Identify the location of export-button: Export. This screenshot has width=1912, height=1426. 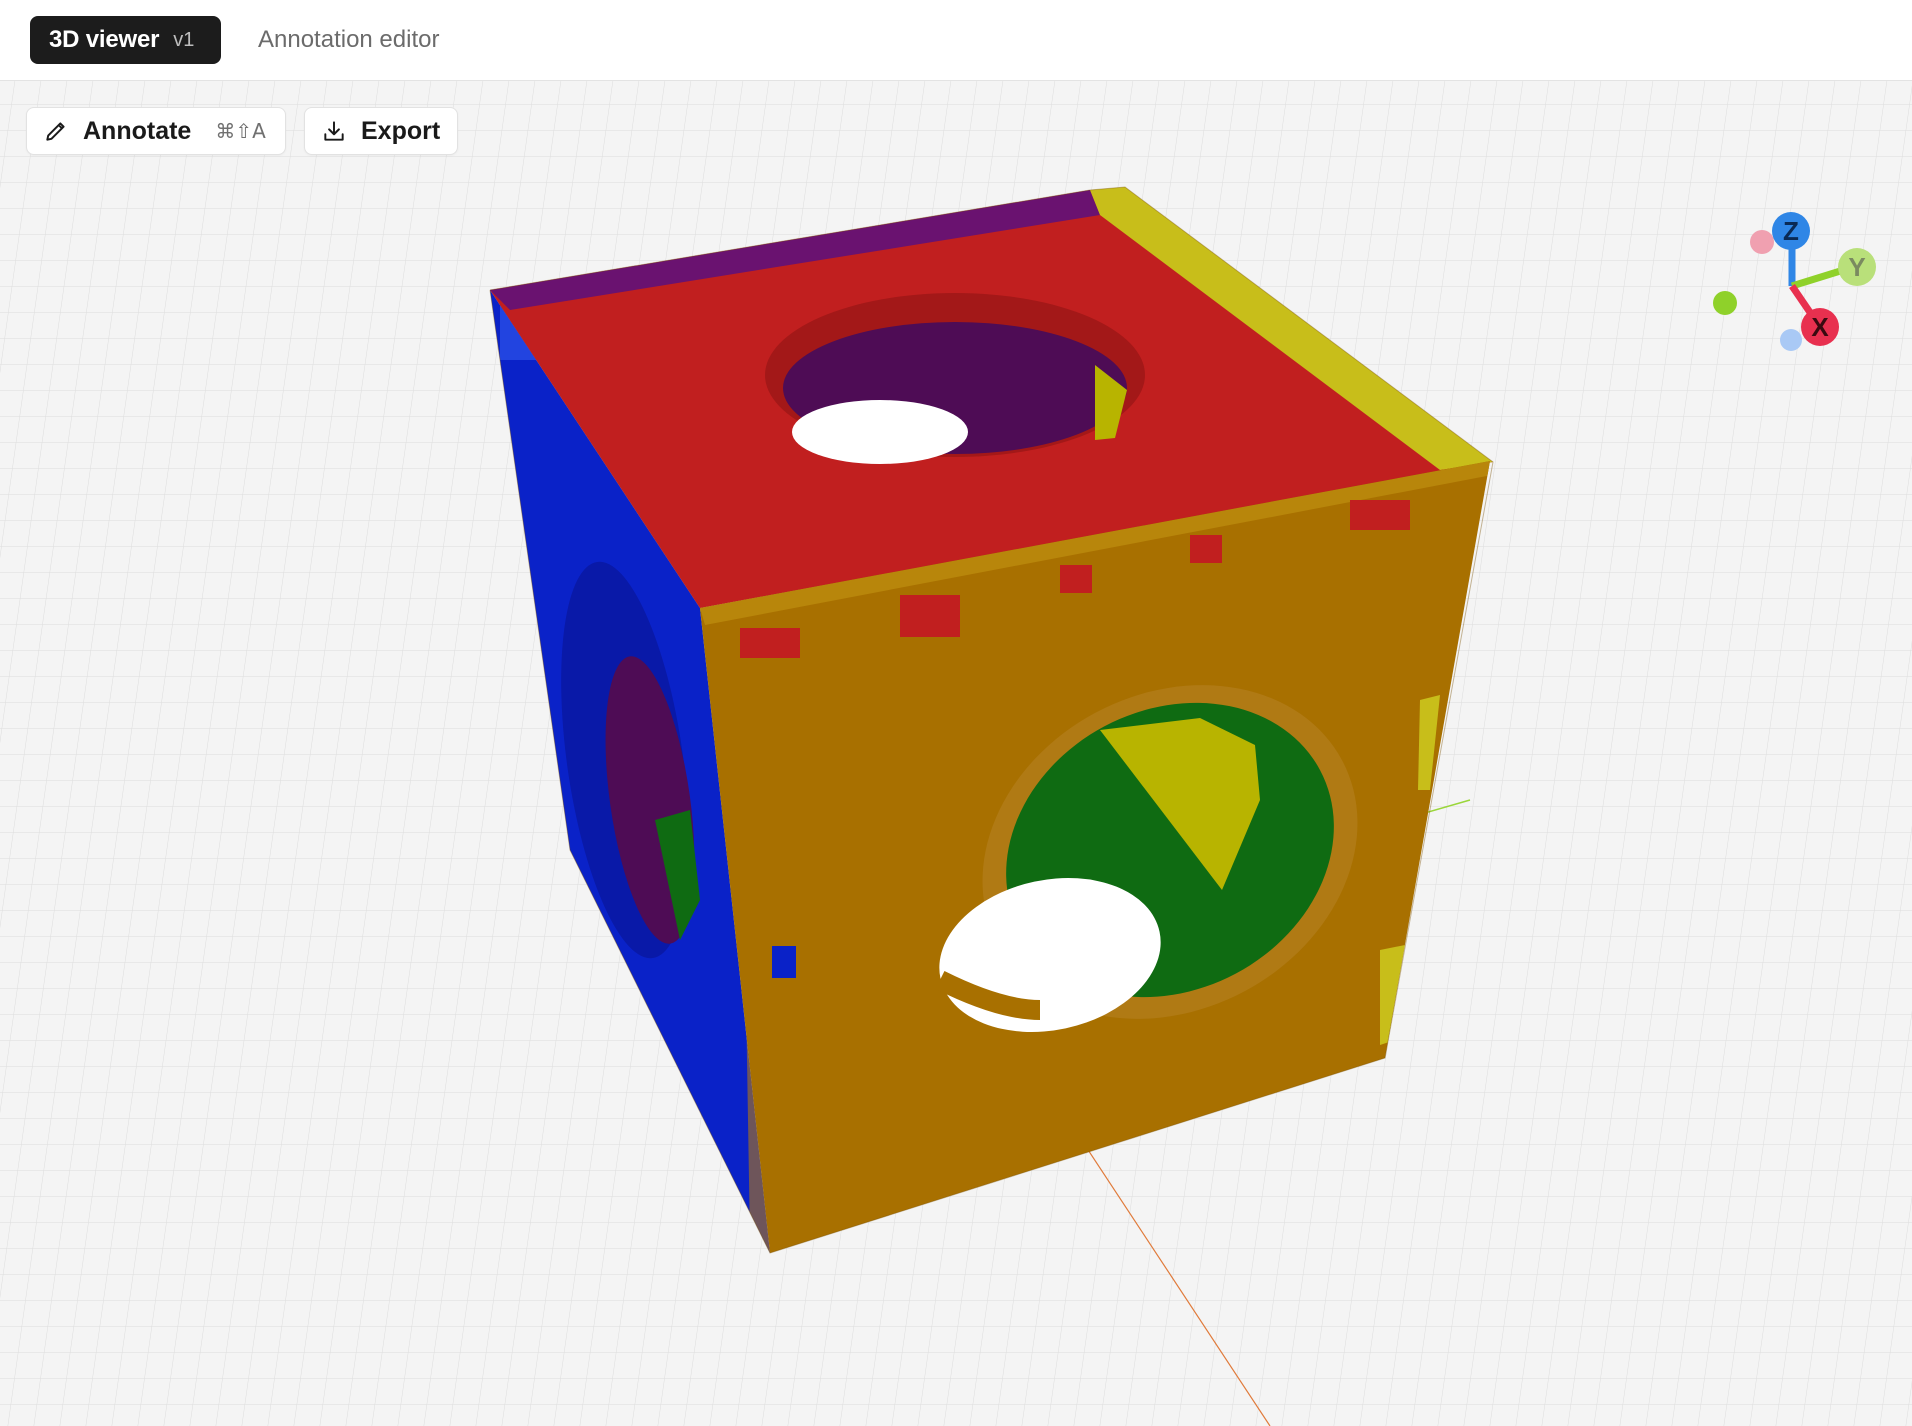
(381, 131).